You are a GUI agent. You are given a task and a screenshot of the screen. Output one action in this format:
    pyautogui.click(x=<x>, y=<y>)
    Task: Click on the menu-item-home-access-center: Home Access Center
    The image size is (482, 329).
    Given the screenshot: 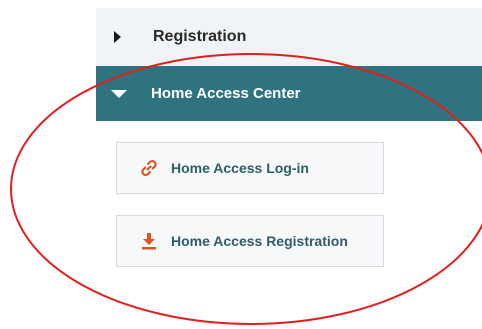 What is the action you would take?
    pyautogui.click(x=289, y=93)
    